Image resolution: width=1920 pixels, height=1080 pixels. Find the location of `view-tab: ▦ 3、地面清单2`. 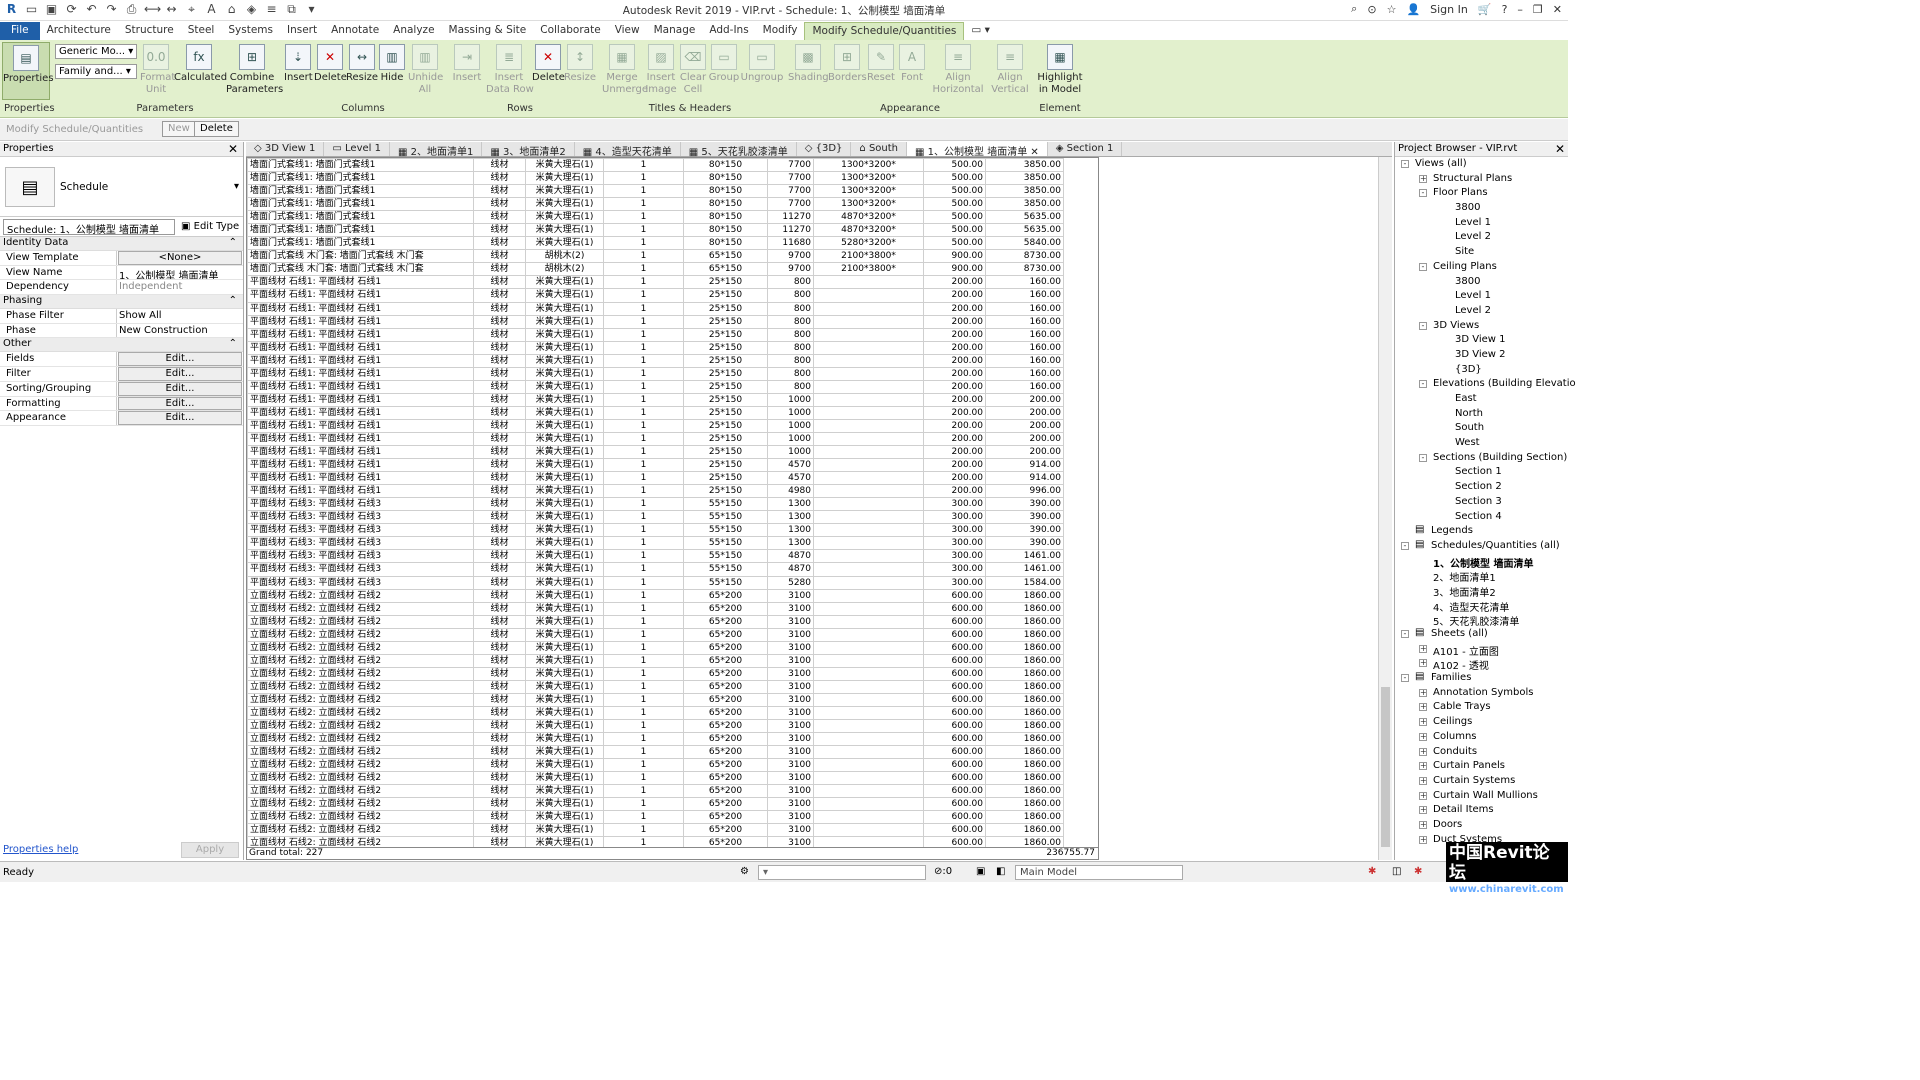

view-tab: ▦ 3、地面清单2 is located at coordinates (528, 150).